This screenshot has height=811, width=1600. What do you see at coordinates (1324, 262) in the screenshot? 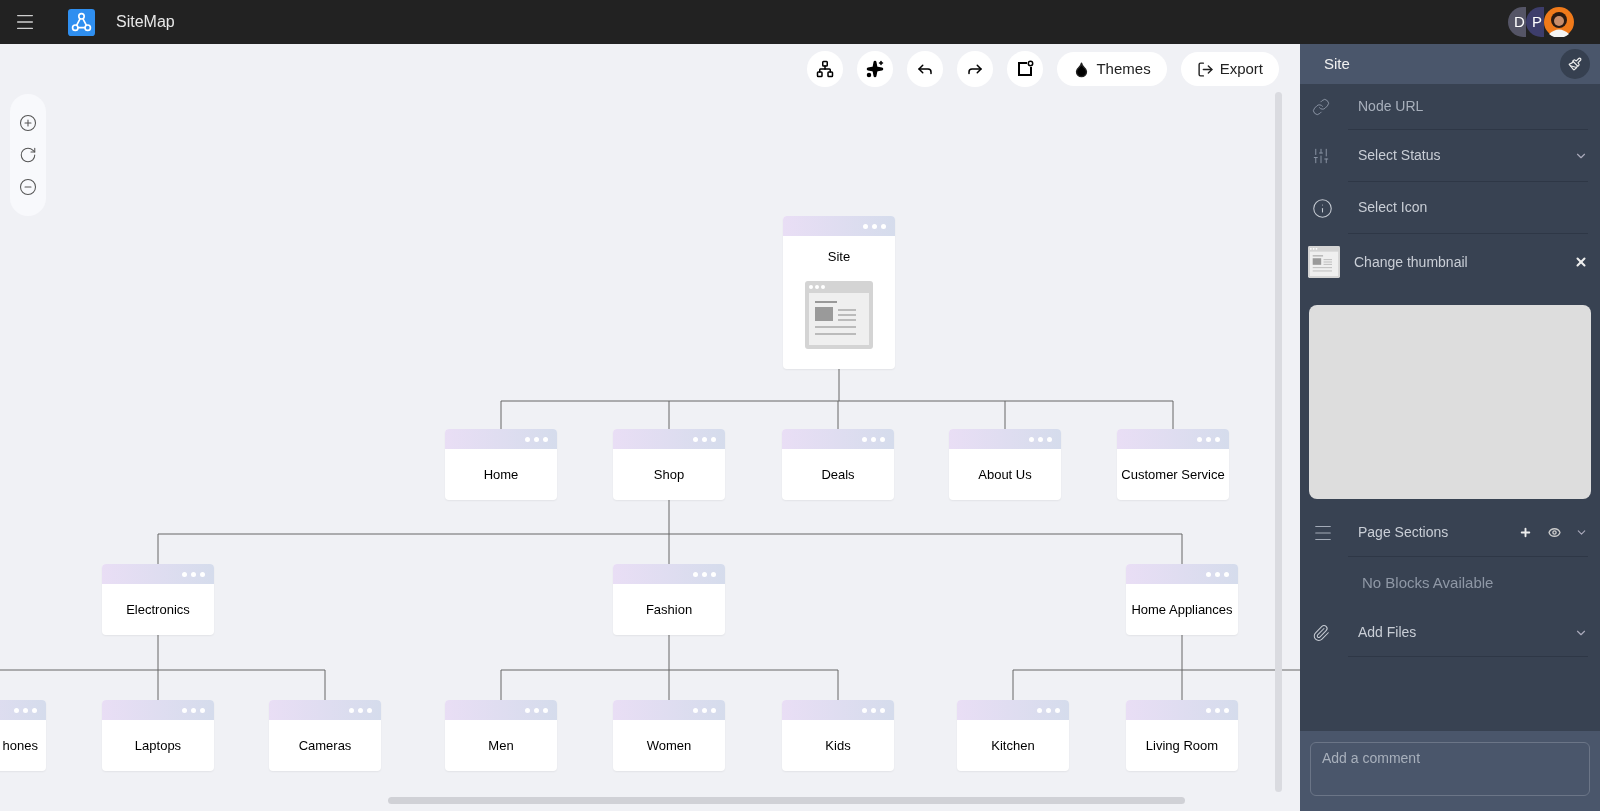
I see `thumbnail-icon` at bounding box center [1324, 262].